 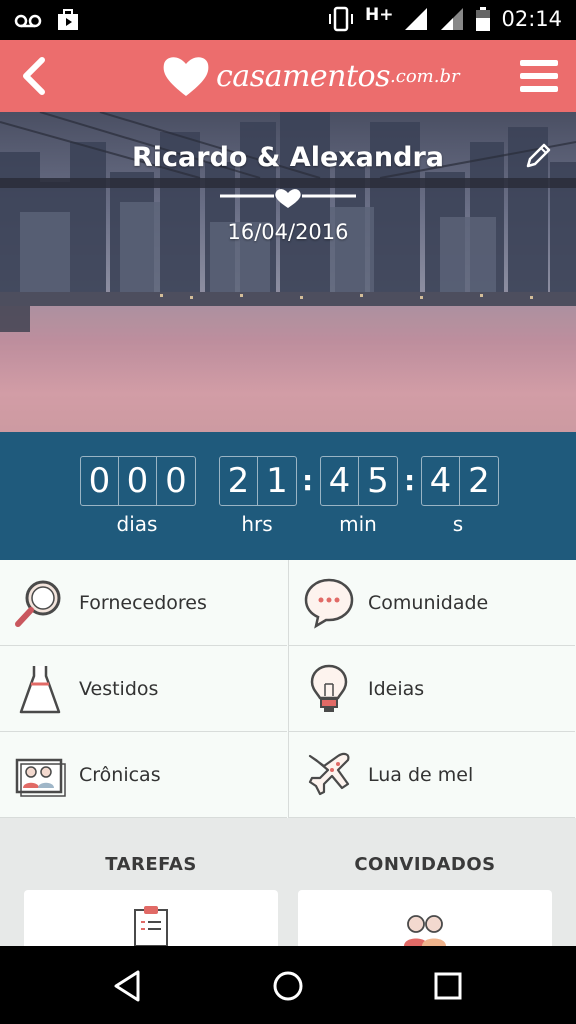 I want to click on minutes-label: min, so click(x=358, y=524).